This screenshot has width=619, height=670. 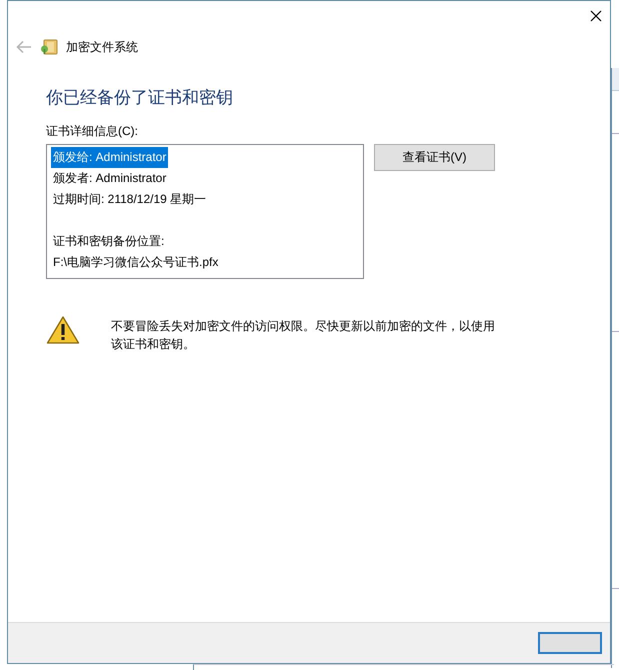 I want to click on close-icon, so click(x=596, y=16).